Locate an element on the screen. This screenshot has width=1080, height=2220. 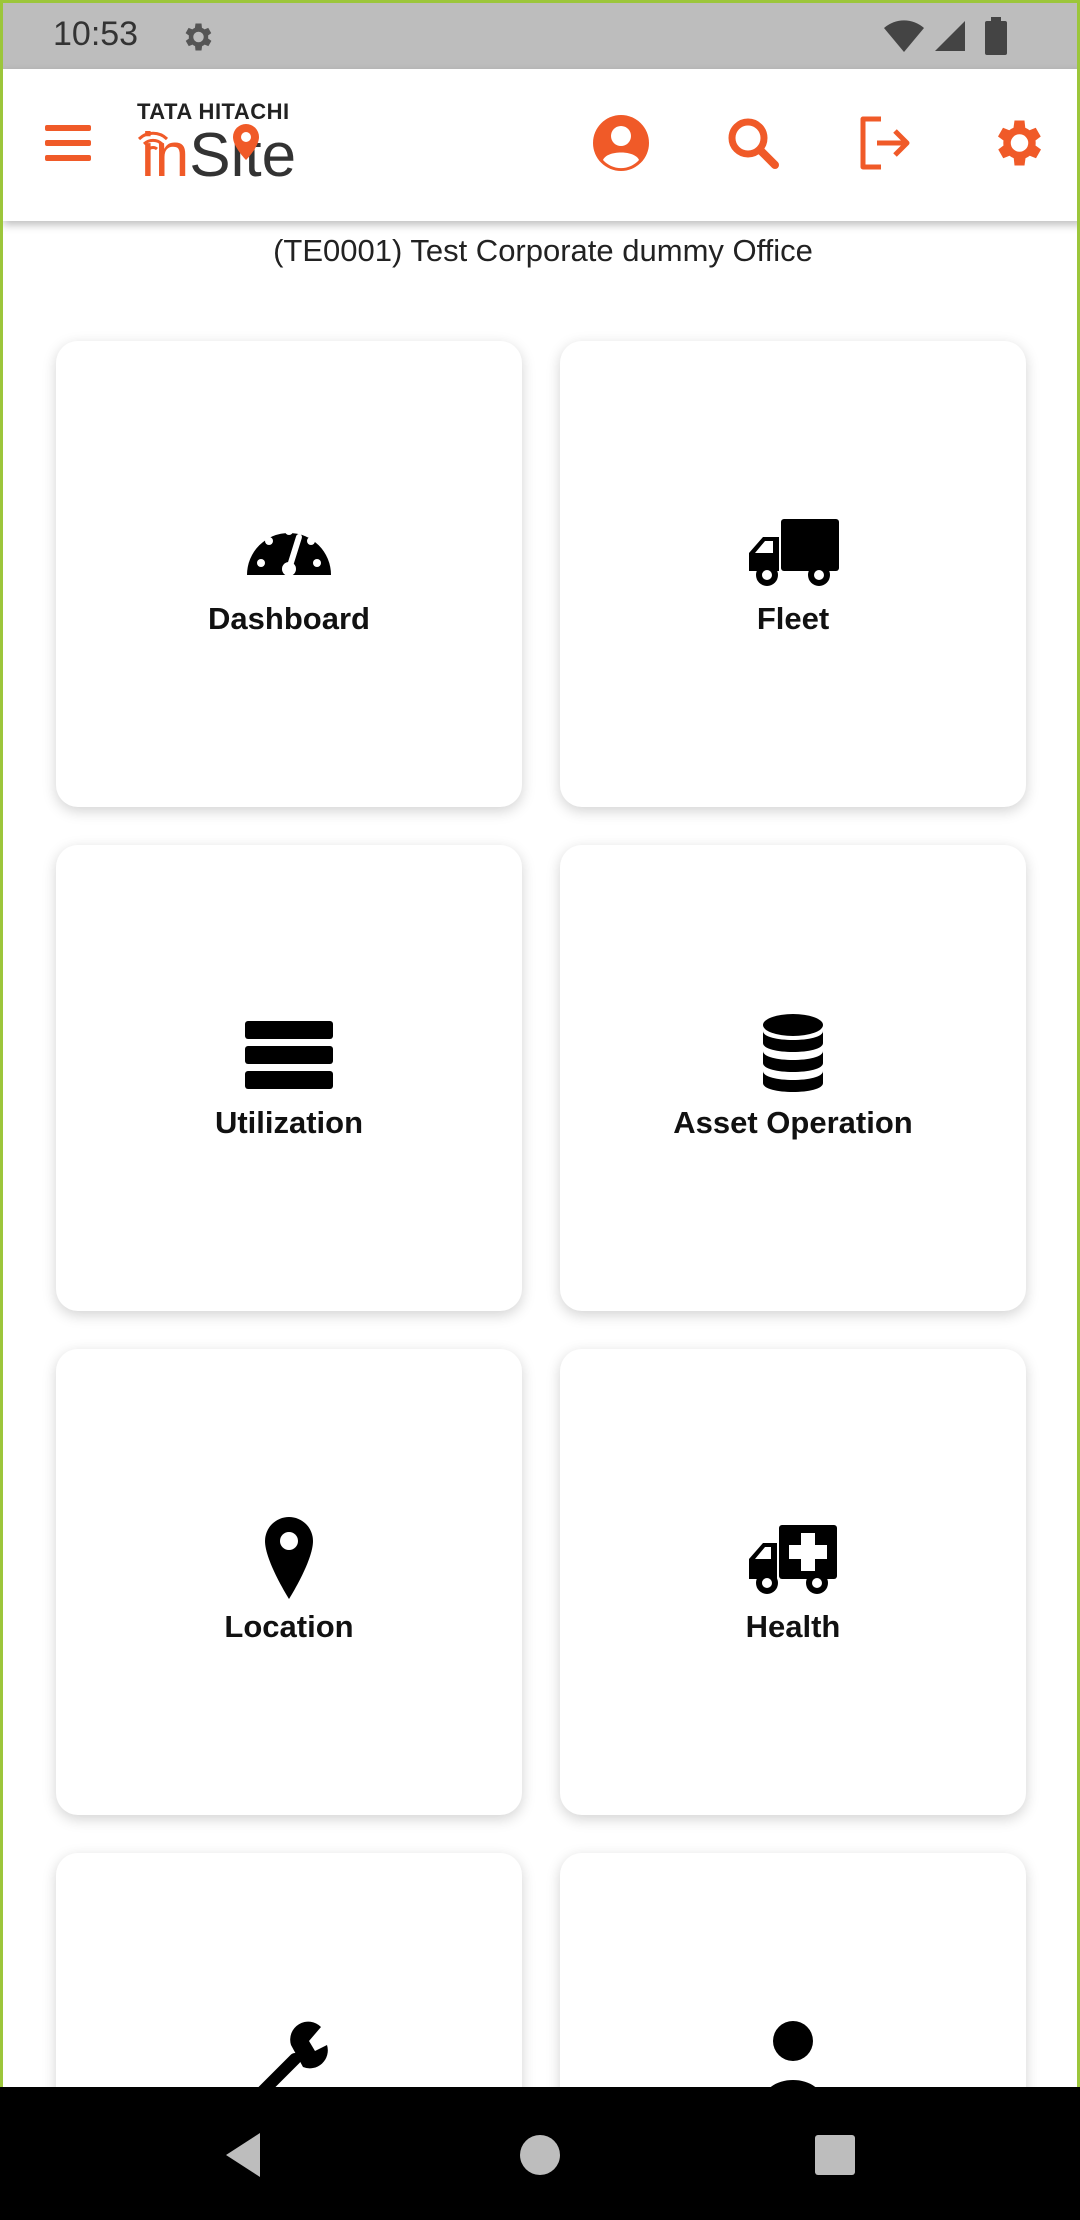
system-nav-bar is located at coordinates (540, 2153).